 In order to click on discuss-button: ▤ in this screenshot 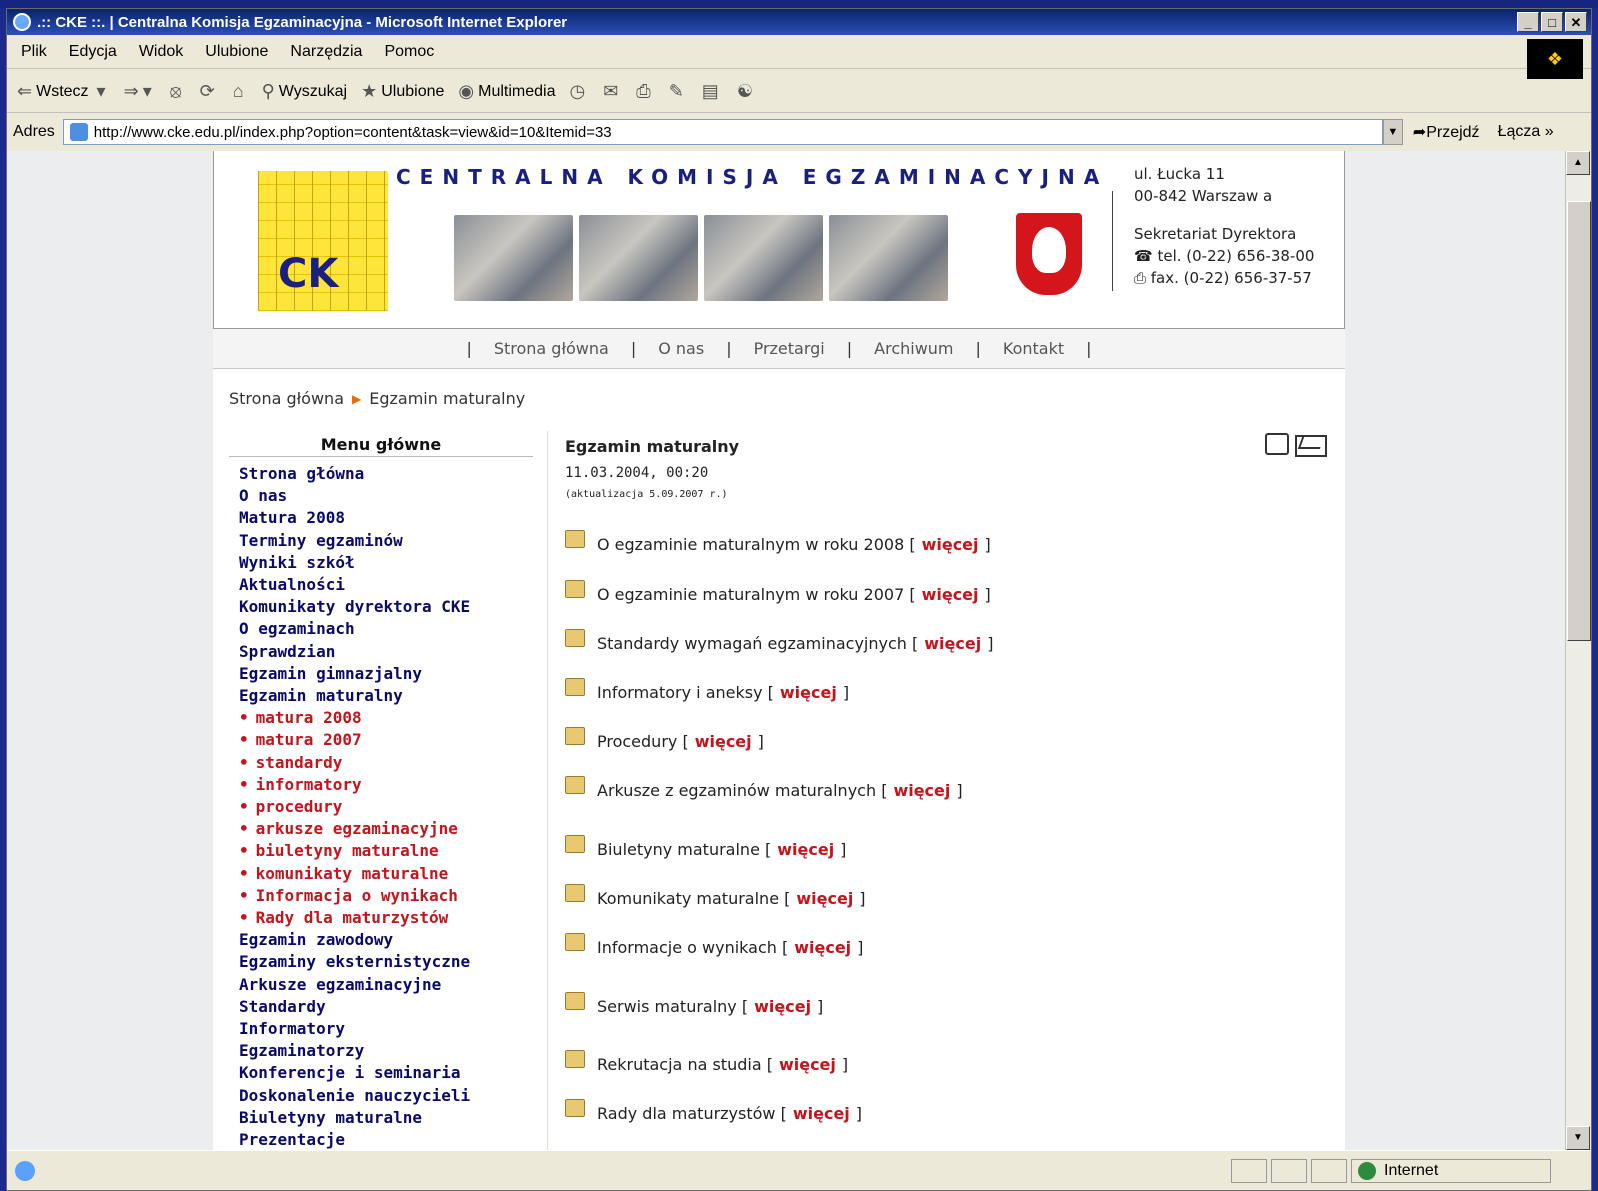, I will do `click(712, 91)`.